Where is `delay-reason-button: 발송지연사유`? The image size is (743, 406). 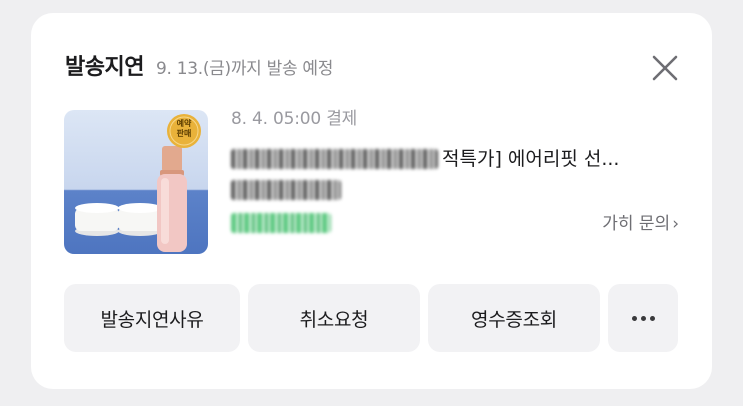
delay-reason-button: 발송지연사유 is located at coordinates (152, 318).